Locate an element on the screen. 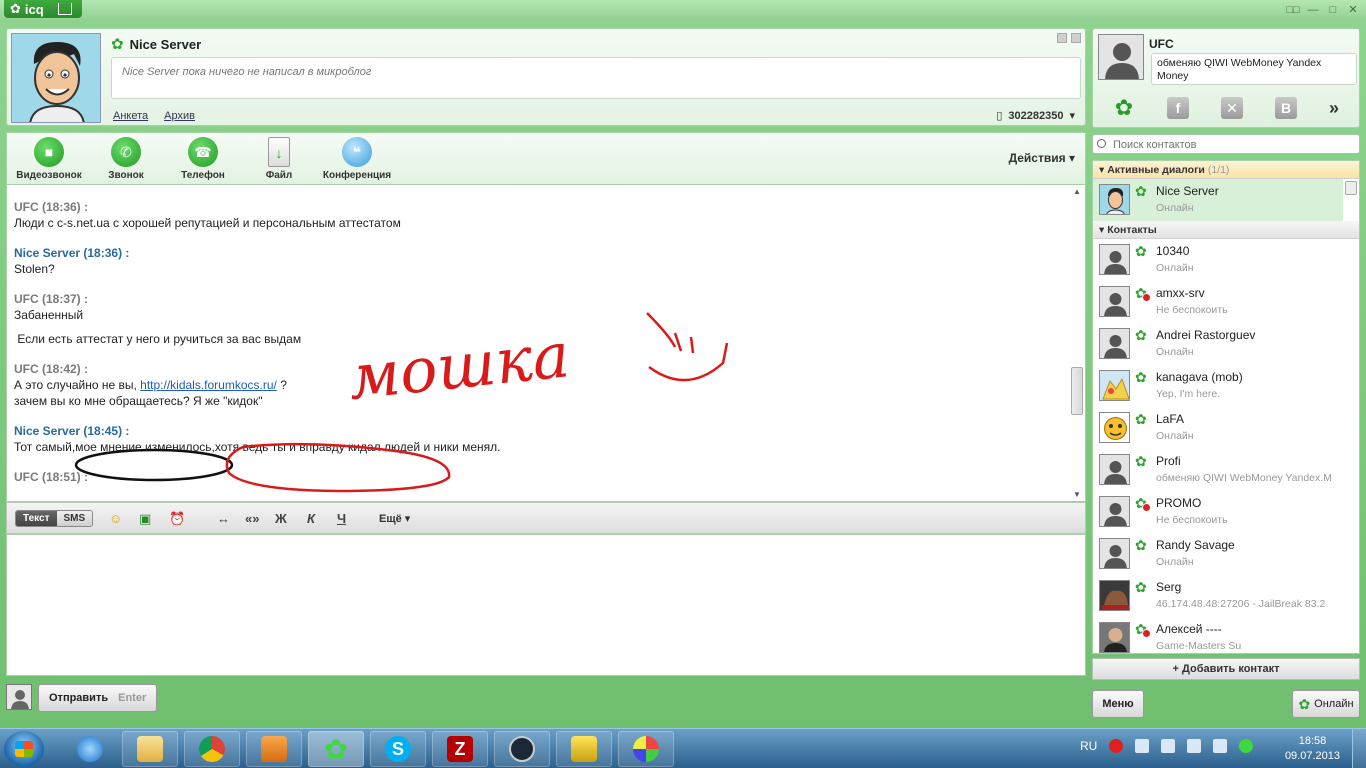 Image resolution: width=1366 pixels, height=768 pixels. my-status-message: обменяю QIWI WebMoney Yandex Money is located at coordinates (1254, 69).